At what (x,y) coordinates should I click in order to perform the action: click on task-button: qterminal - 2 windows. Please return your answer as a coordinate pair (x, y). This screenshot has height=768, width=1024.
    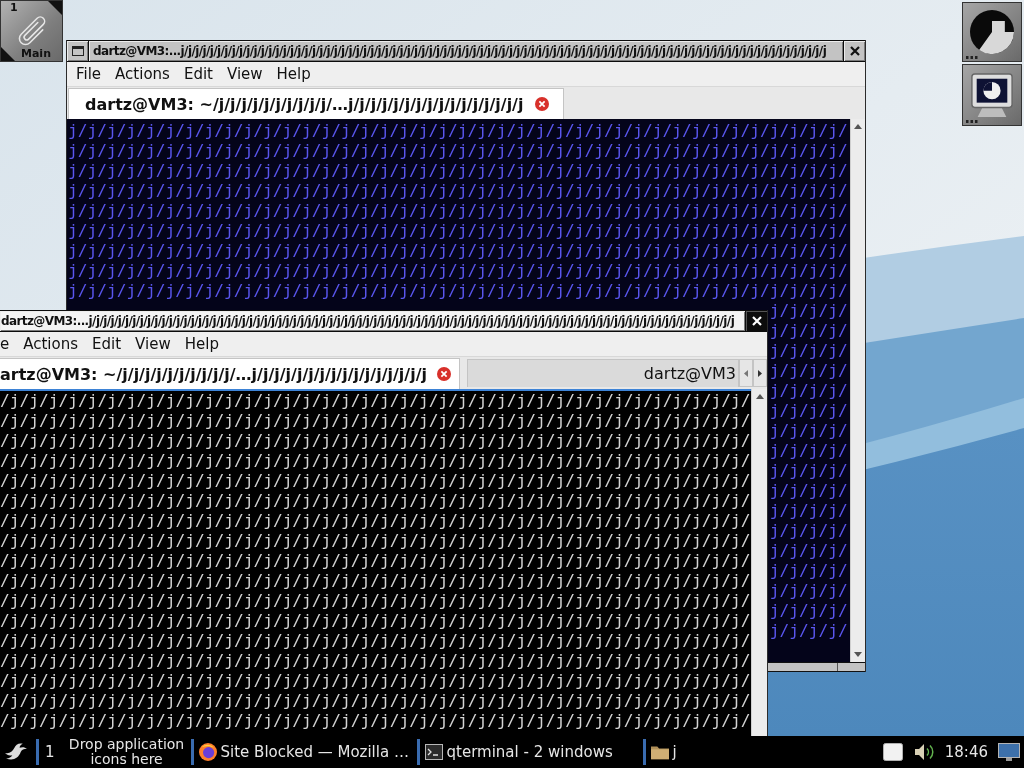
    Looking at the image, I should click on (529, 752).